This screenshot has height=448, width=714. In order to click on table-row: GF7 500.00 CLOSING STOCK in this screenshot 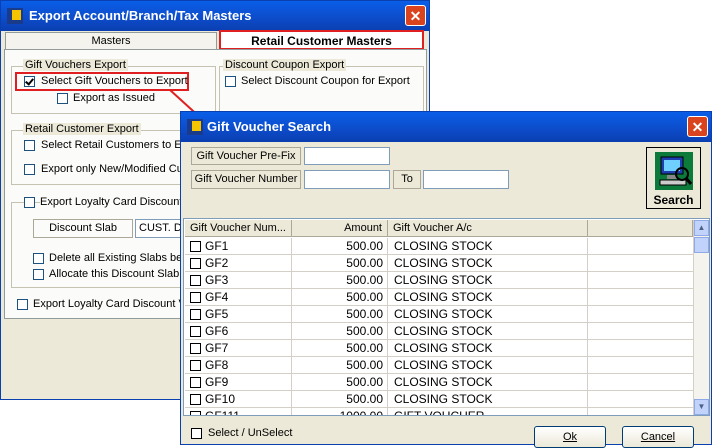, I will do `click(439, 348)`.